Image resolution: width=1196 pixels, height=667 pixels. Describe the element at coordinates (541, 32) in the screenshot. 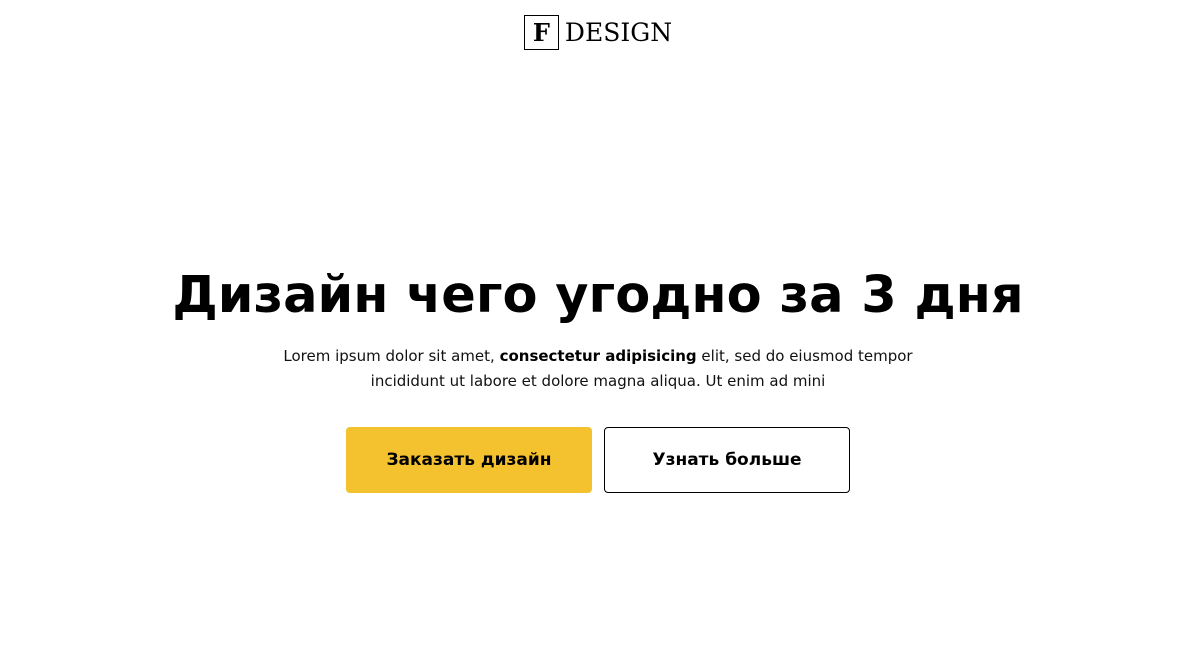

I see `logo-mark: F` at that location.